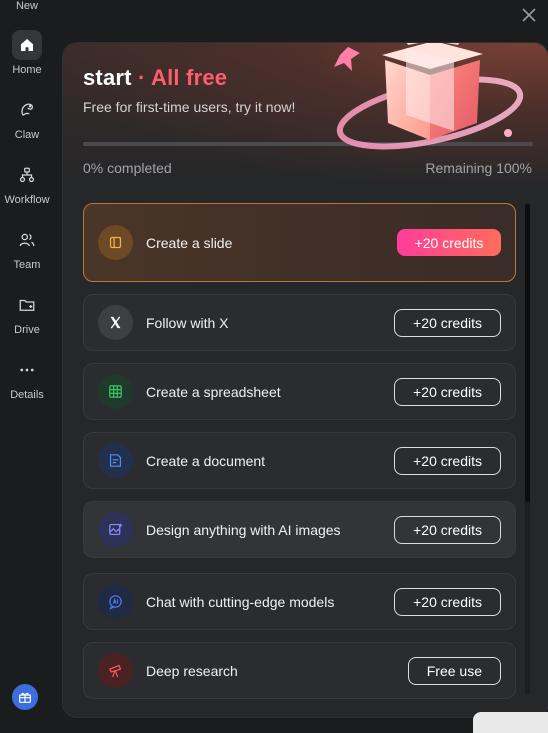  Describe the element at coordinates (299, 670) in the screenshot. I see `task-deep-research: Deep research Free use` at that location.